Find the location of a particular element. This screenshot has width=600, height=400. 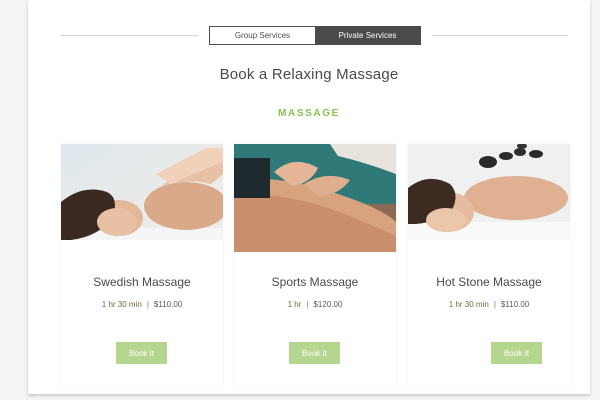

divider-right is located at coordinates (500, 35).